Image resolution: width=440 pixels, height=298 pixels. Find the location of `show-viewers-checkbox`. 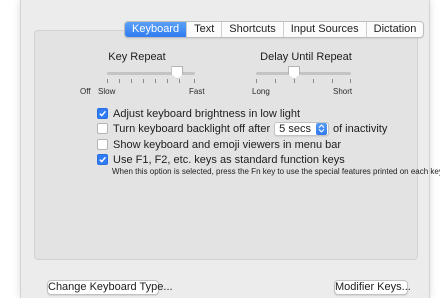

show-viewers-checkbox is located at coordinates (102, 144).